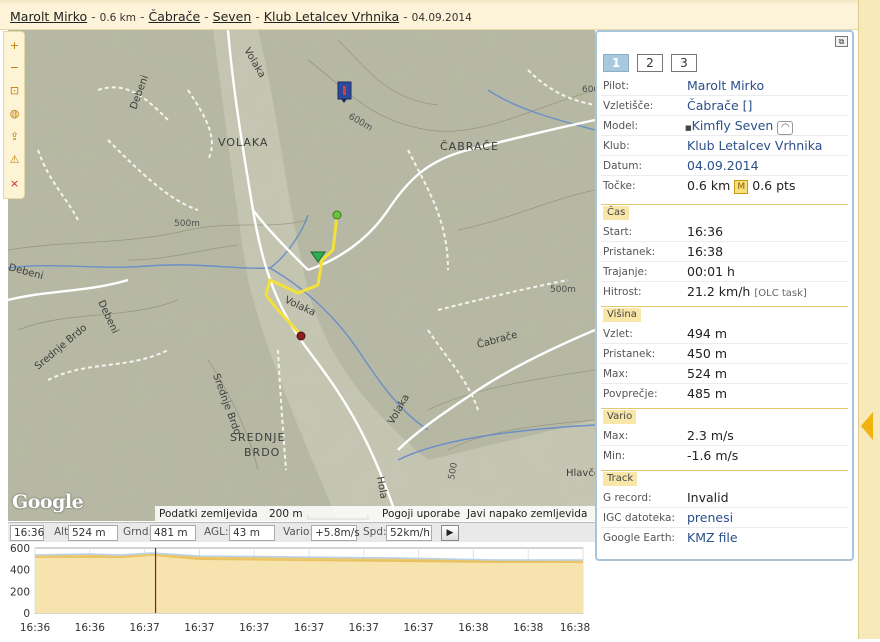  I want to click on glider-type-icon: ◠, so click(785, 128).